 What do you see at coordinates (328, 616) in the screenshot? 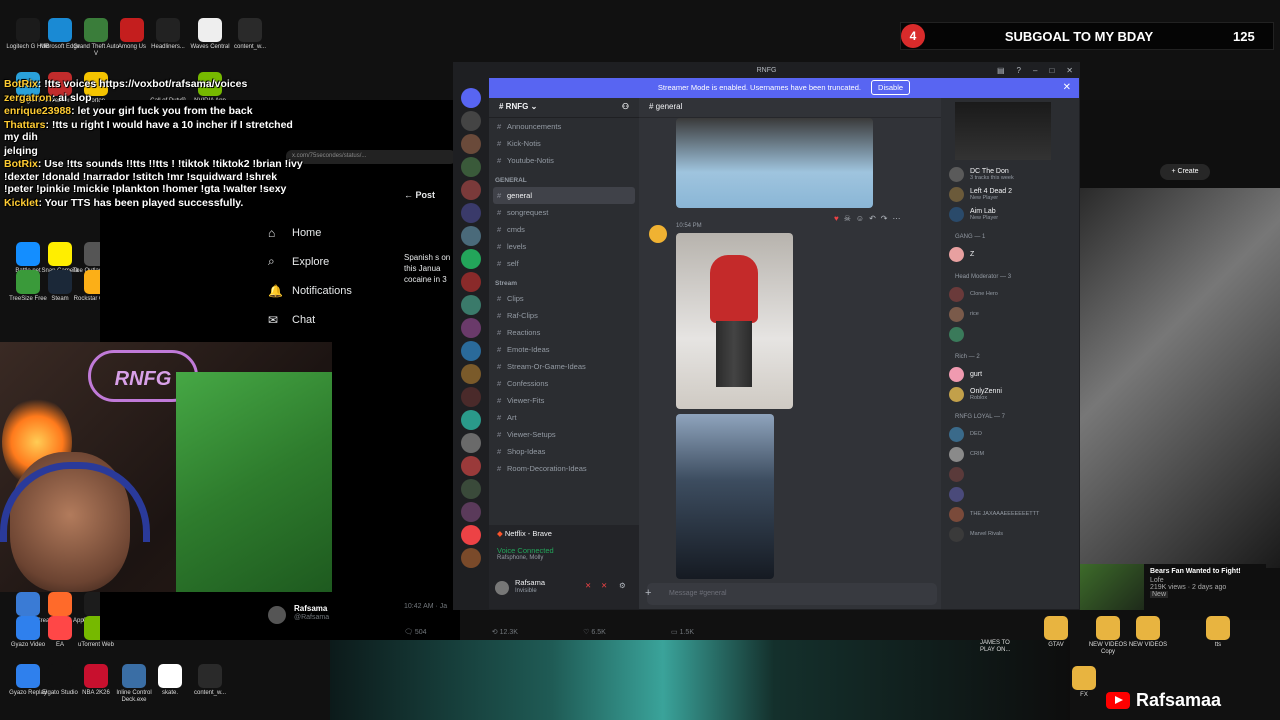
I see `x-account-switcher: Rafsama @Rafsama` at bounding box center [328, 616].